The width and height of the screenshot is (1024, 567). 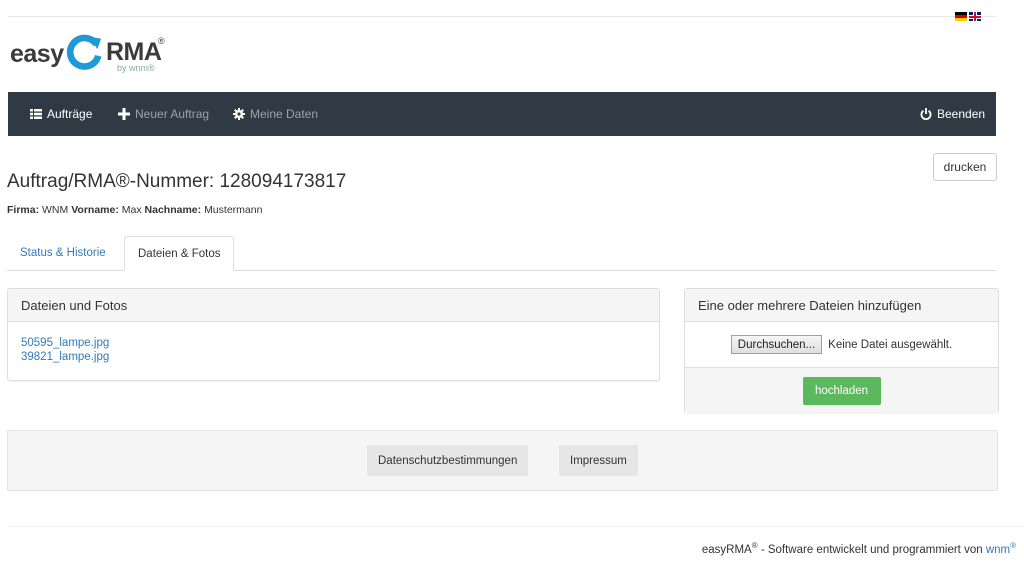 What do you see at coordinates (95, 210) in the screenshot?
I see `meta-firstname-key: Vorname:` at bounding box center [95, 210].